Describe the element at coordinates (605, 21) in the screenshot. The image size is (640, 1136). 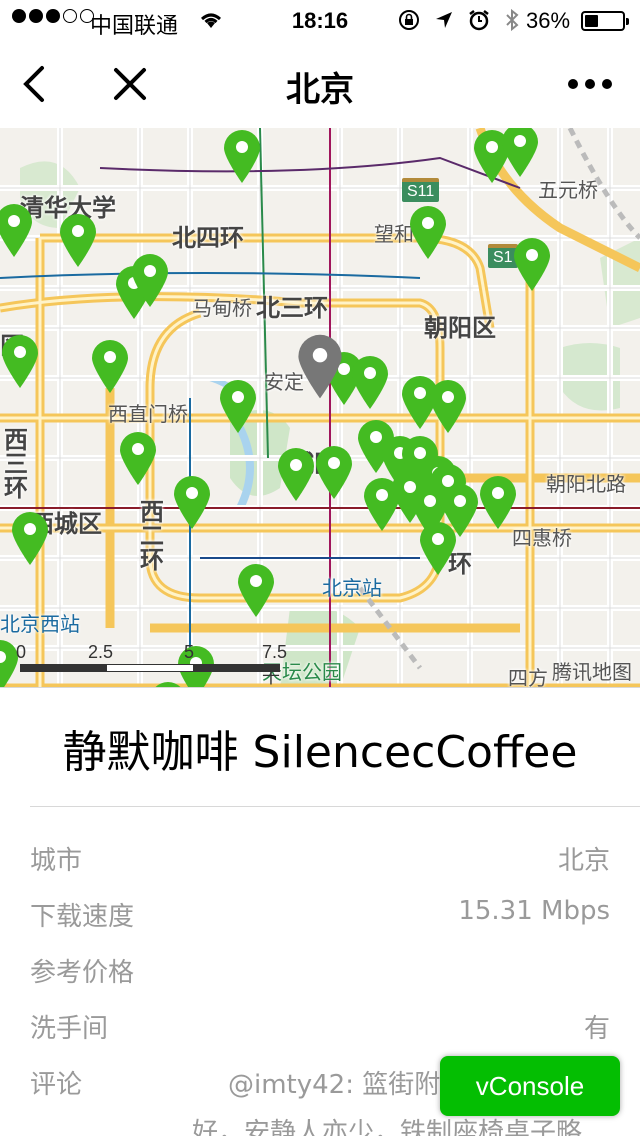
I see `battery-icon` at that location.